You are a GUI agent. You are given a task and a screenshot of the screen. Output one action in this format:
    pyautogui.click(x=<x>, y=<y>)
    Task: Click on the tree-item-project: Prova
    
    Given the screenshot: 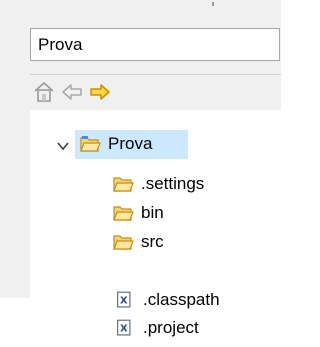 What is the action you would take?
    pyautogui.click(x=115, y=144)
    